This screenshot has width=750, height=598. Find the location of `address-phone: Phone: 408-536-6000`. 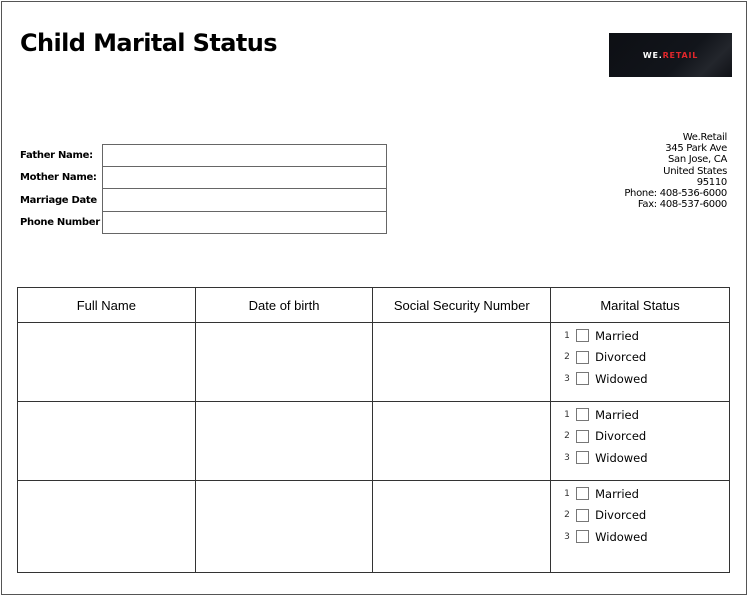

address-phone: Phone: 408-536-6000 is located at coordinates (675, 194).